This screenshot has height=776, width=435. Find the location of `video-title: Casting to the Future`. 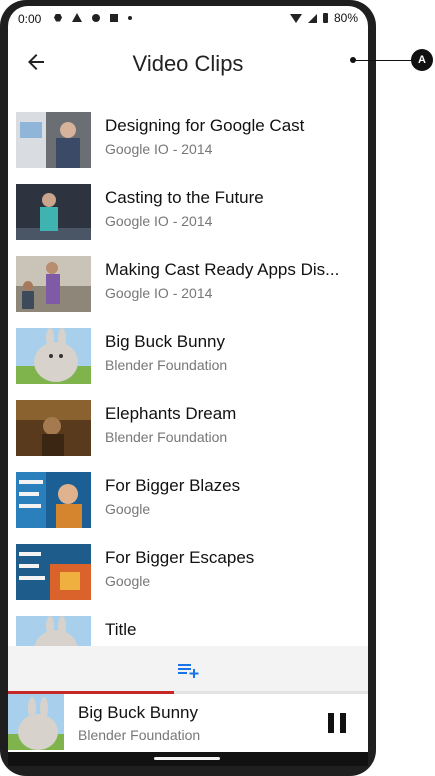

video-title: Casting to the Future is located at coordinates (184, 197).